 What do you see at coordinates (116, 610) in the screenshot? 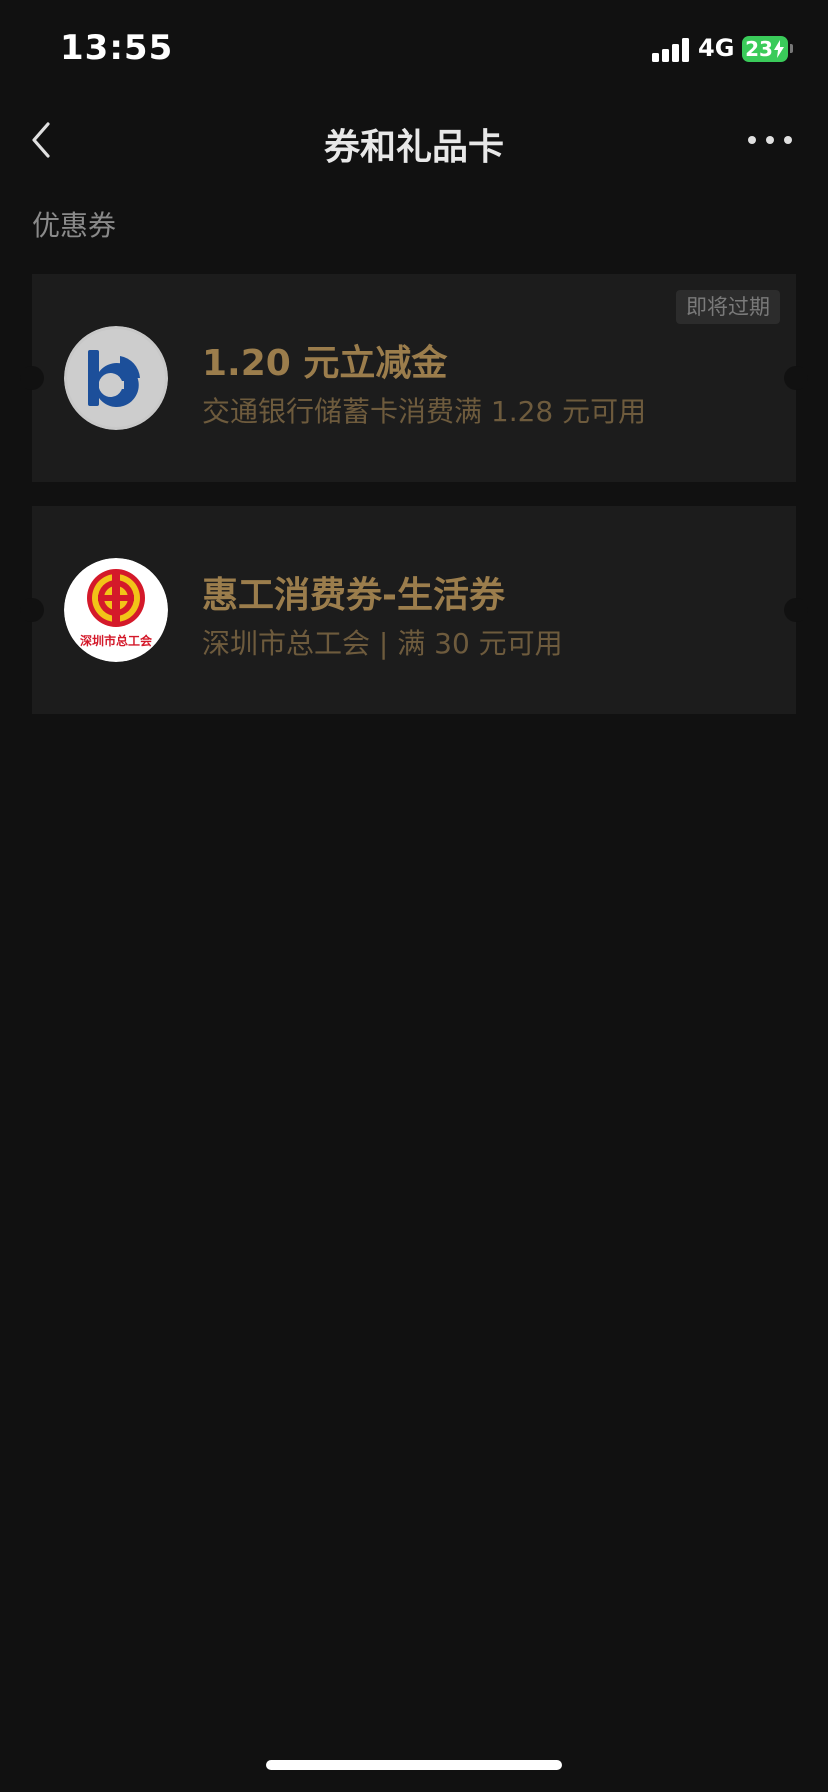
I see `trade-union-logo-icon: 深圳市总工会` at bounding box center [116, 610].